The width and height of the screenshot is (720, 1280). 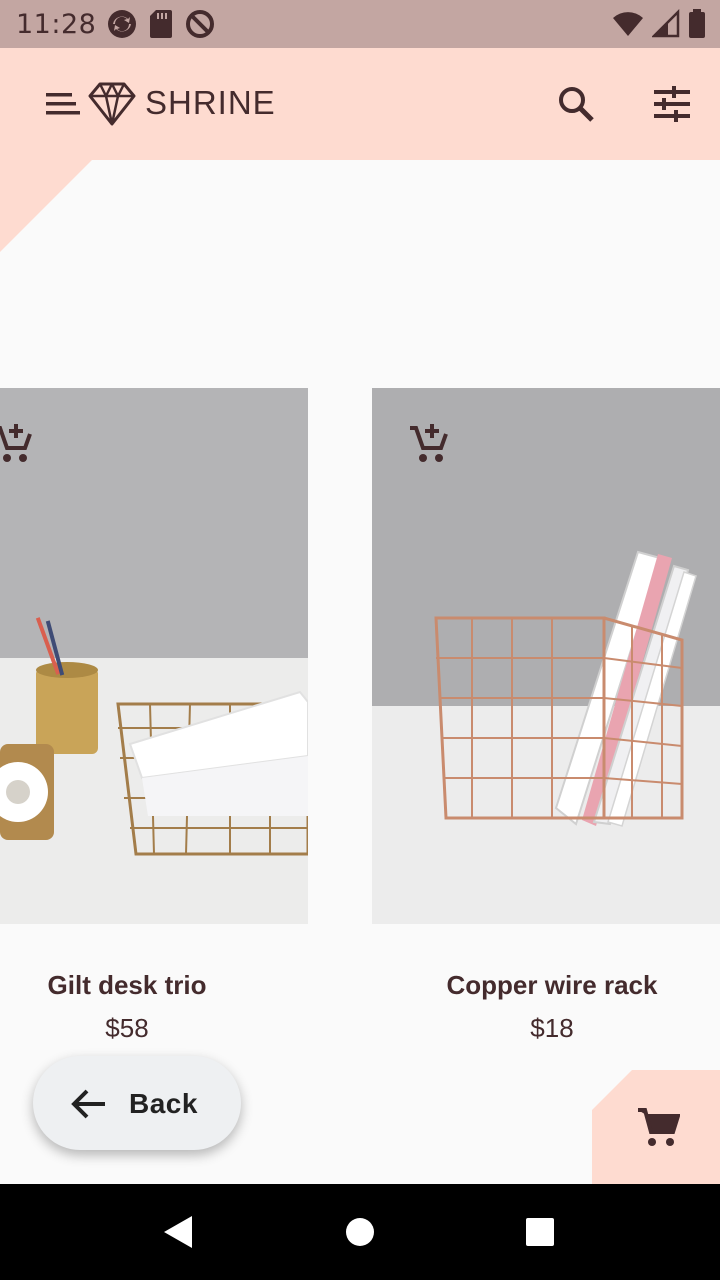 What do you see at coordinates (88, 1104) in the screenshot?
I see `arrow-back-icon` at bounding box center [88, 1104].